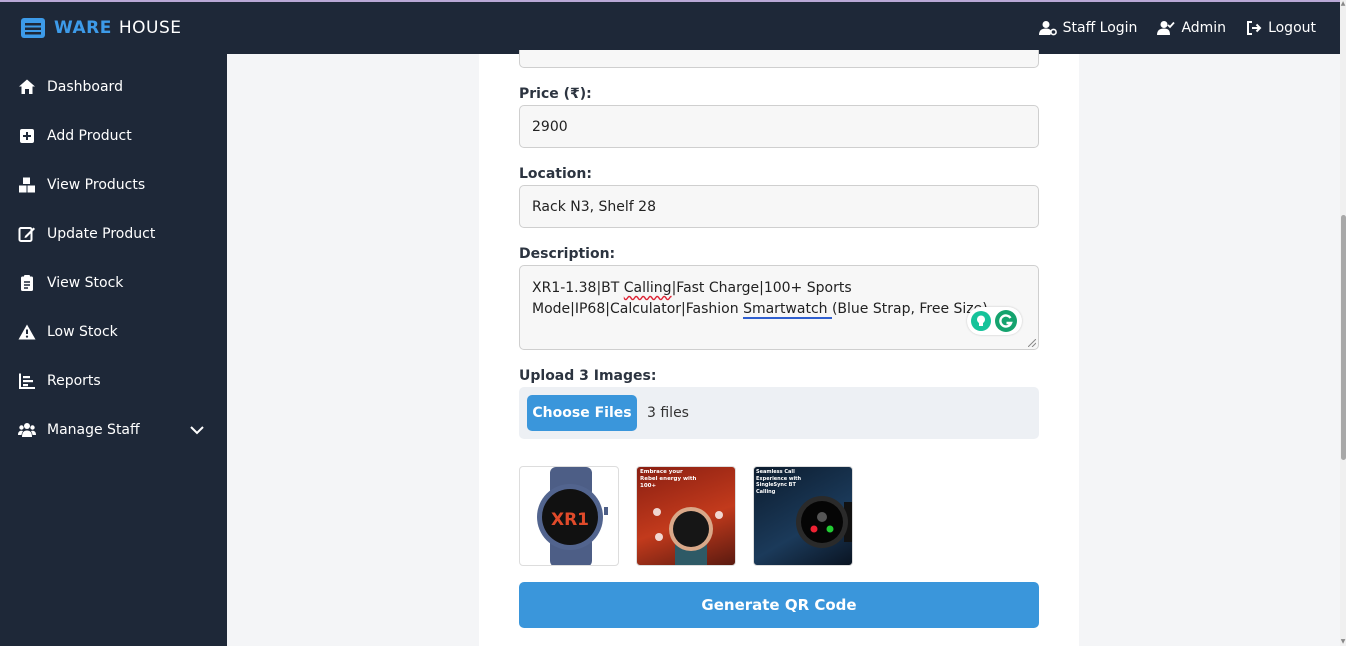 Image resolution: width=1346 pixels, height=646 pixels. Describe the element at coordinates (648, 288) in the screenshot. I see `spelling-flag: Calling` at that location.